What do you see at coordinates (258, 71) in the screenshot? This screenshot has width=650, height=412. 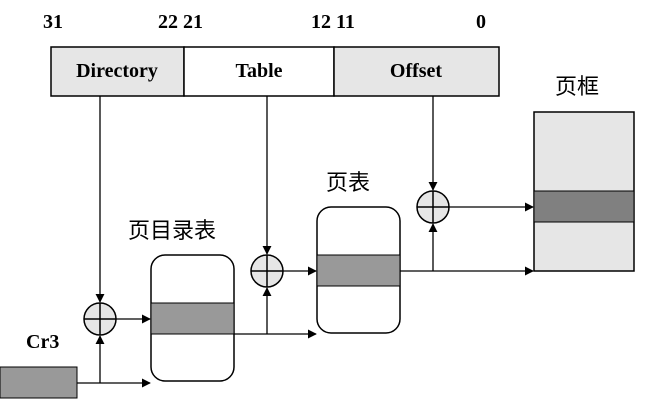 I see `table-label: Table` at bounding box center [258, 71].